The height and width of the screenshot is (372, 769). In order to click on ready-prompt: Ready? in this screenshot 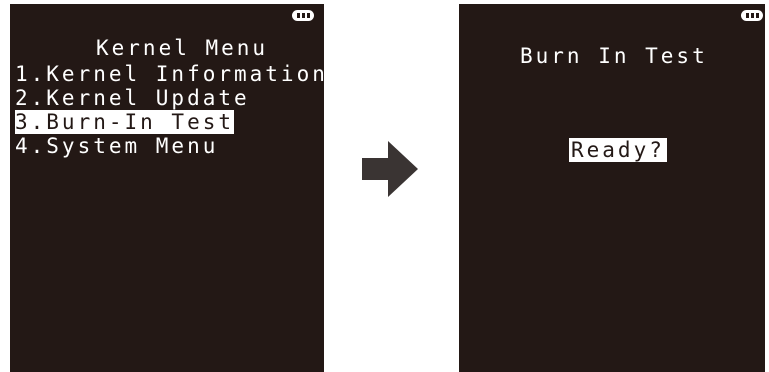, I will do `click(618, 150)`.